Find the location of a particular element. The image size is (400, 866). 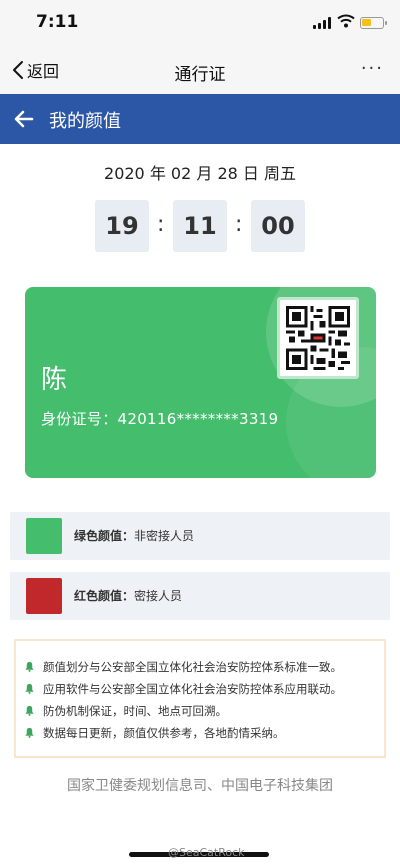

clock-hours: 19 is located at coordinates (122, 226).